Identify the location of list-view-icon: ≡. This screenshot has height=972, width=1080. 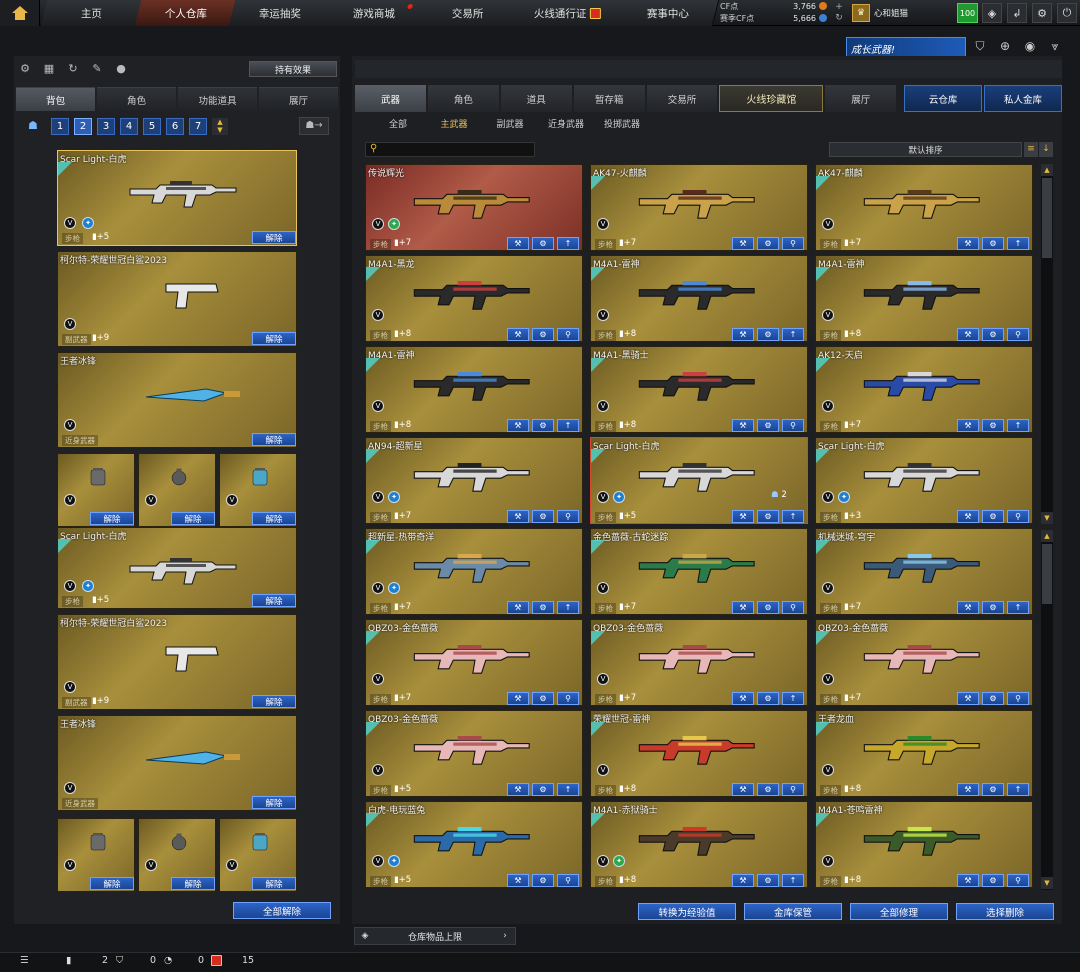
(1031, 149).